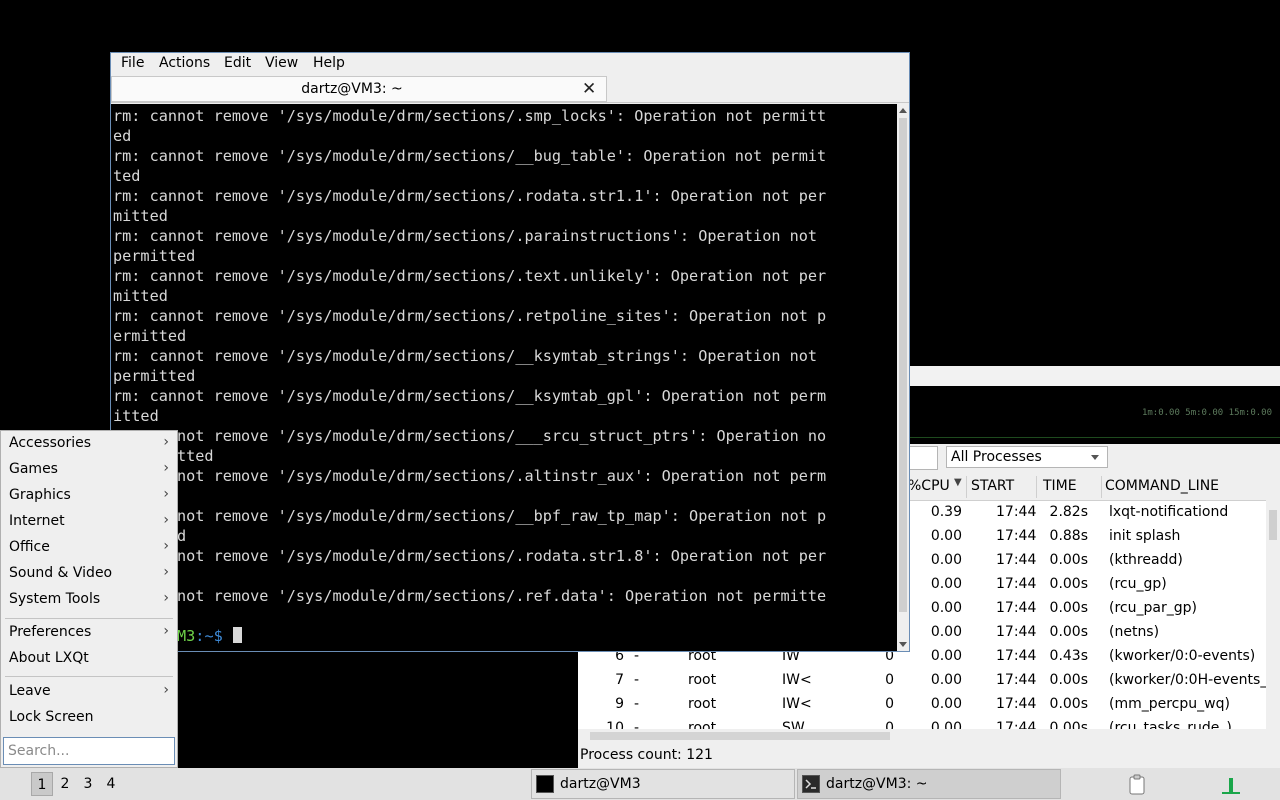 This screenshot has height=800, width=1280. I want to click on menu-item-office: Office ›, so click(89, 548).